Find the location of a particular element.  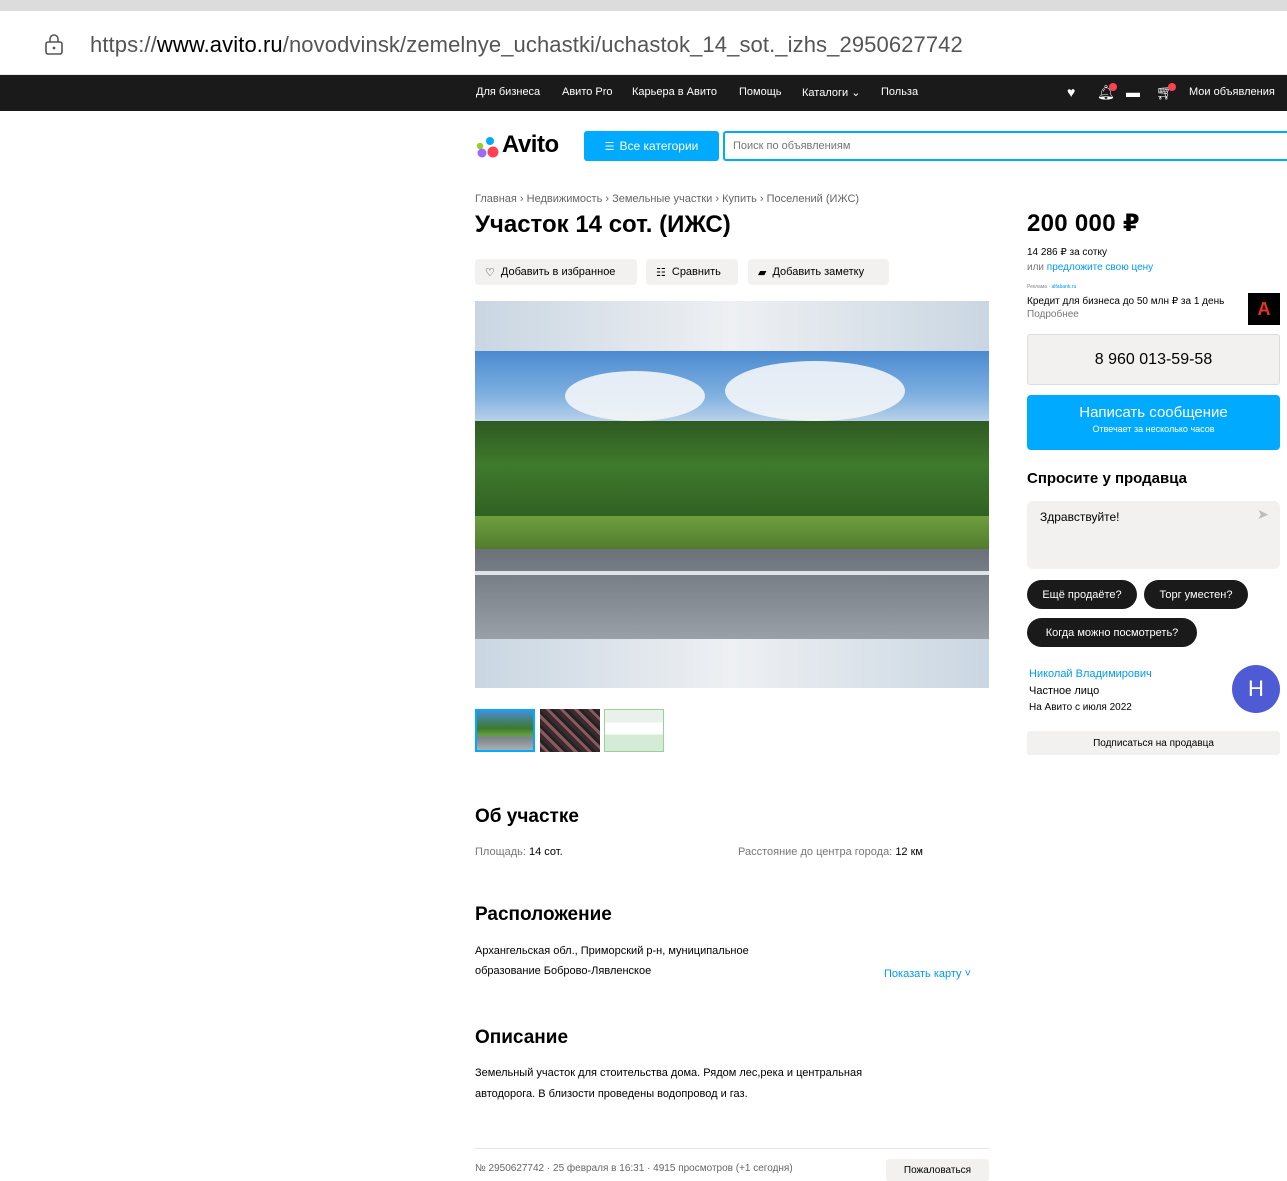

area-row: Площадь: 14 сот. is located at coordinates (519, 852).